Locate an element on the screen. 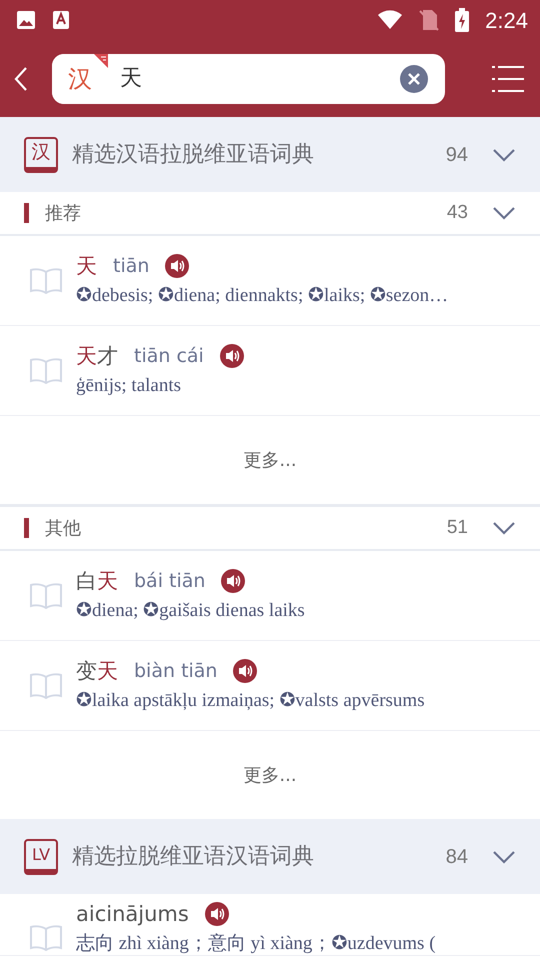 The height and width of the screenshot is (960, 540). clear-icon is located at coordinates (414, 79).